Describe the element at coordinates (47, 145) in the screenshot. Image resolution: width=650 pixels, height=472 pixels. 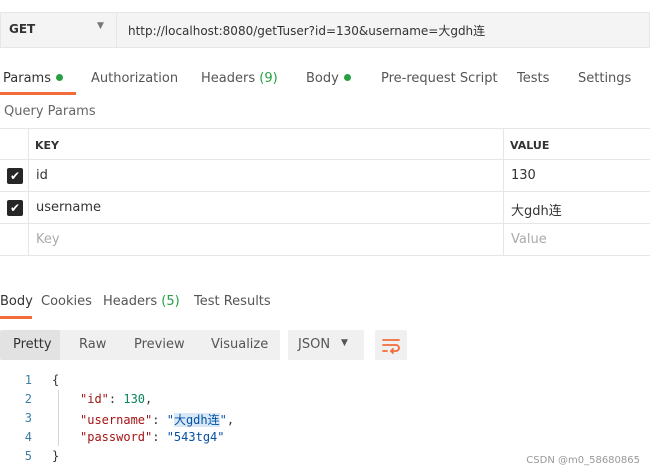
I see `column-header-key: KEY` at that location.